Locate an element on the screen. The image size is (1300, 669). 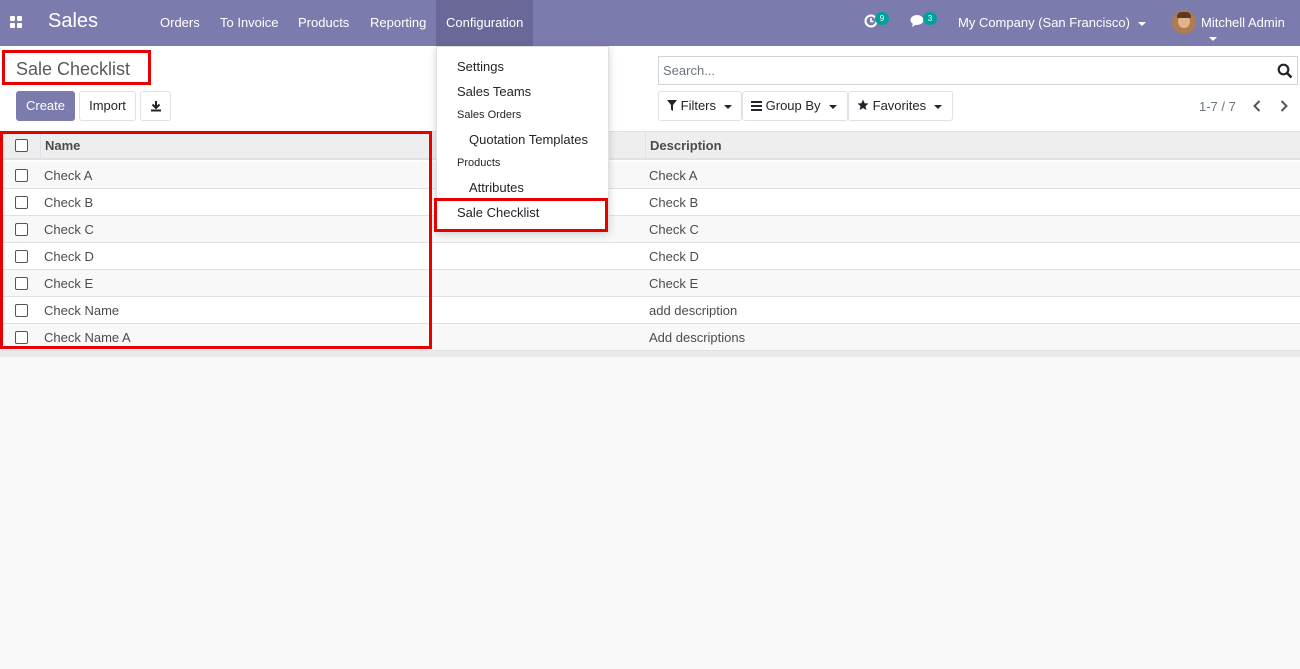
select-all-checkbox is located at coordinates (21, 145).